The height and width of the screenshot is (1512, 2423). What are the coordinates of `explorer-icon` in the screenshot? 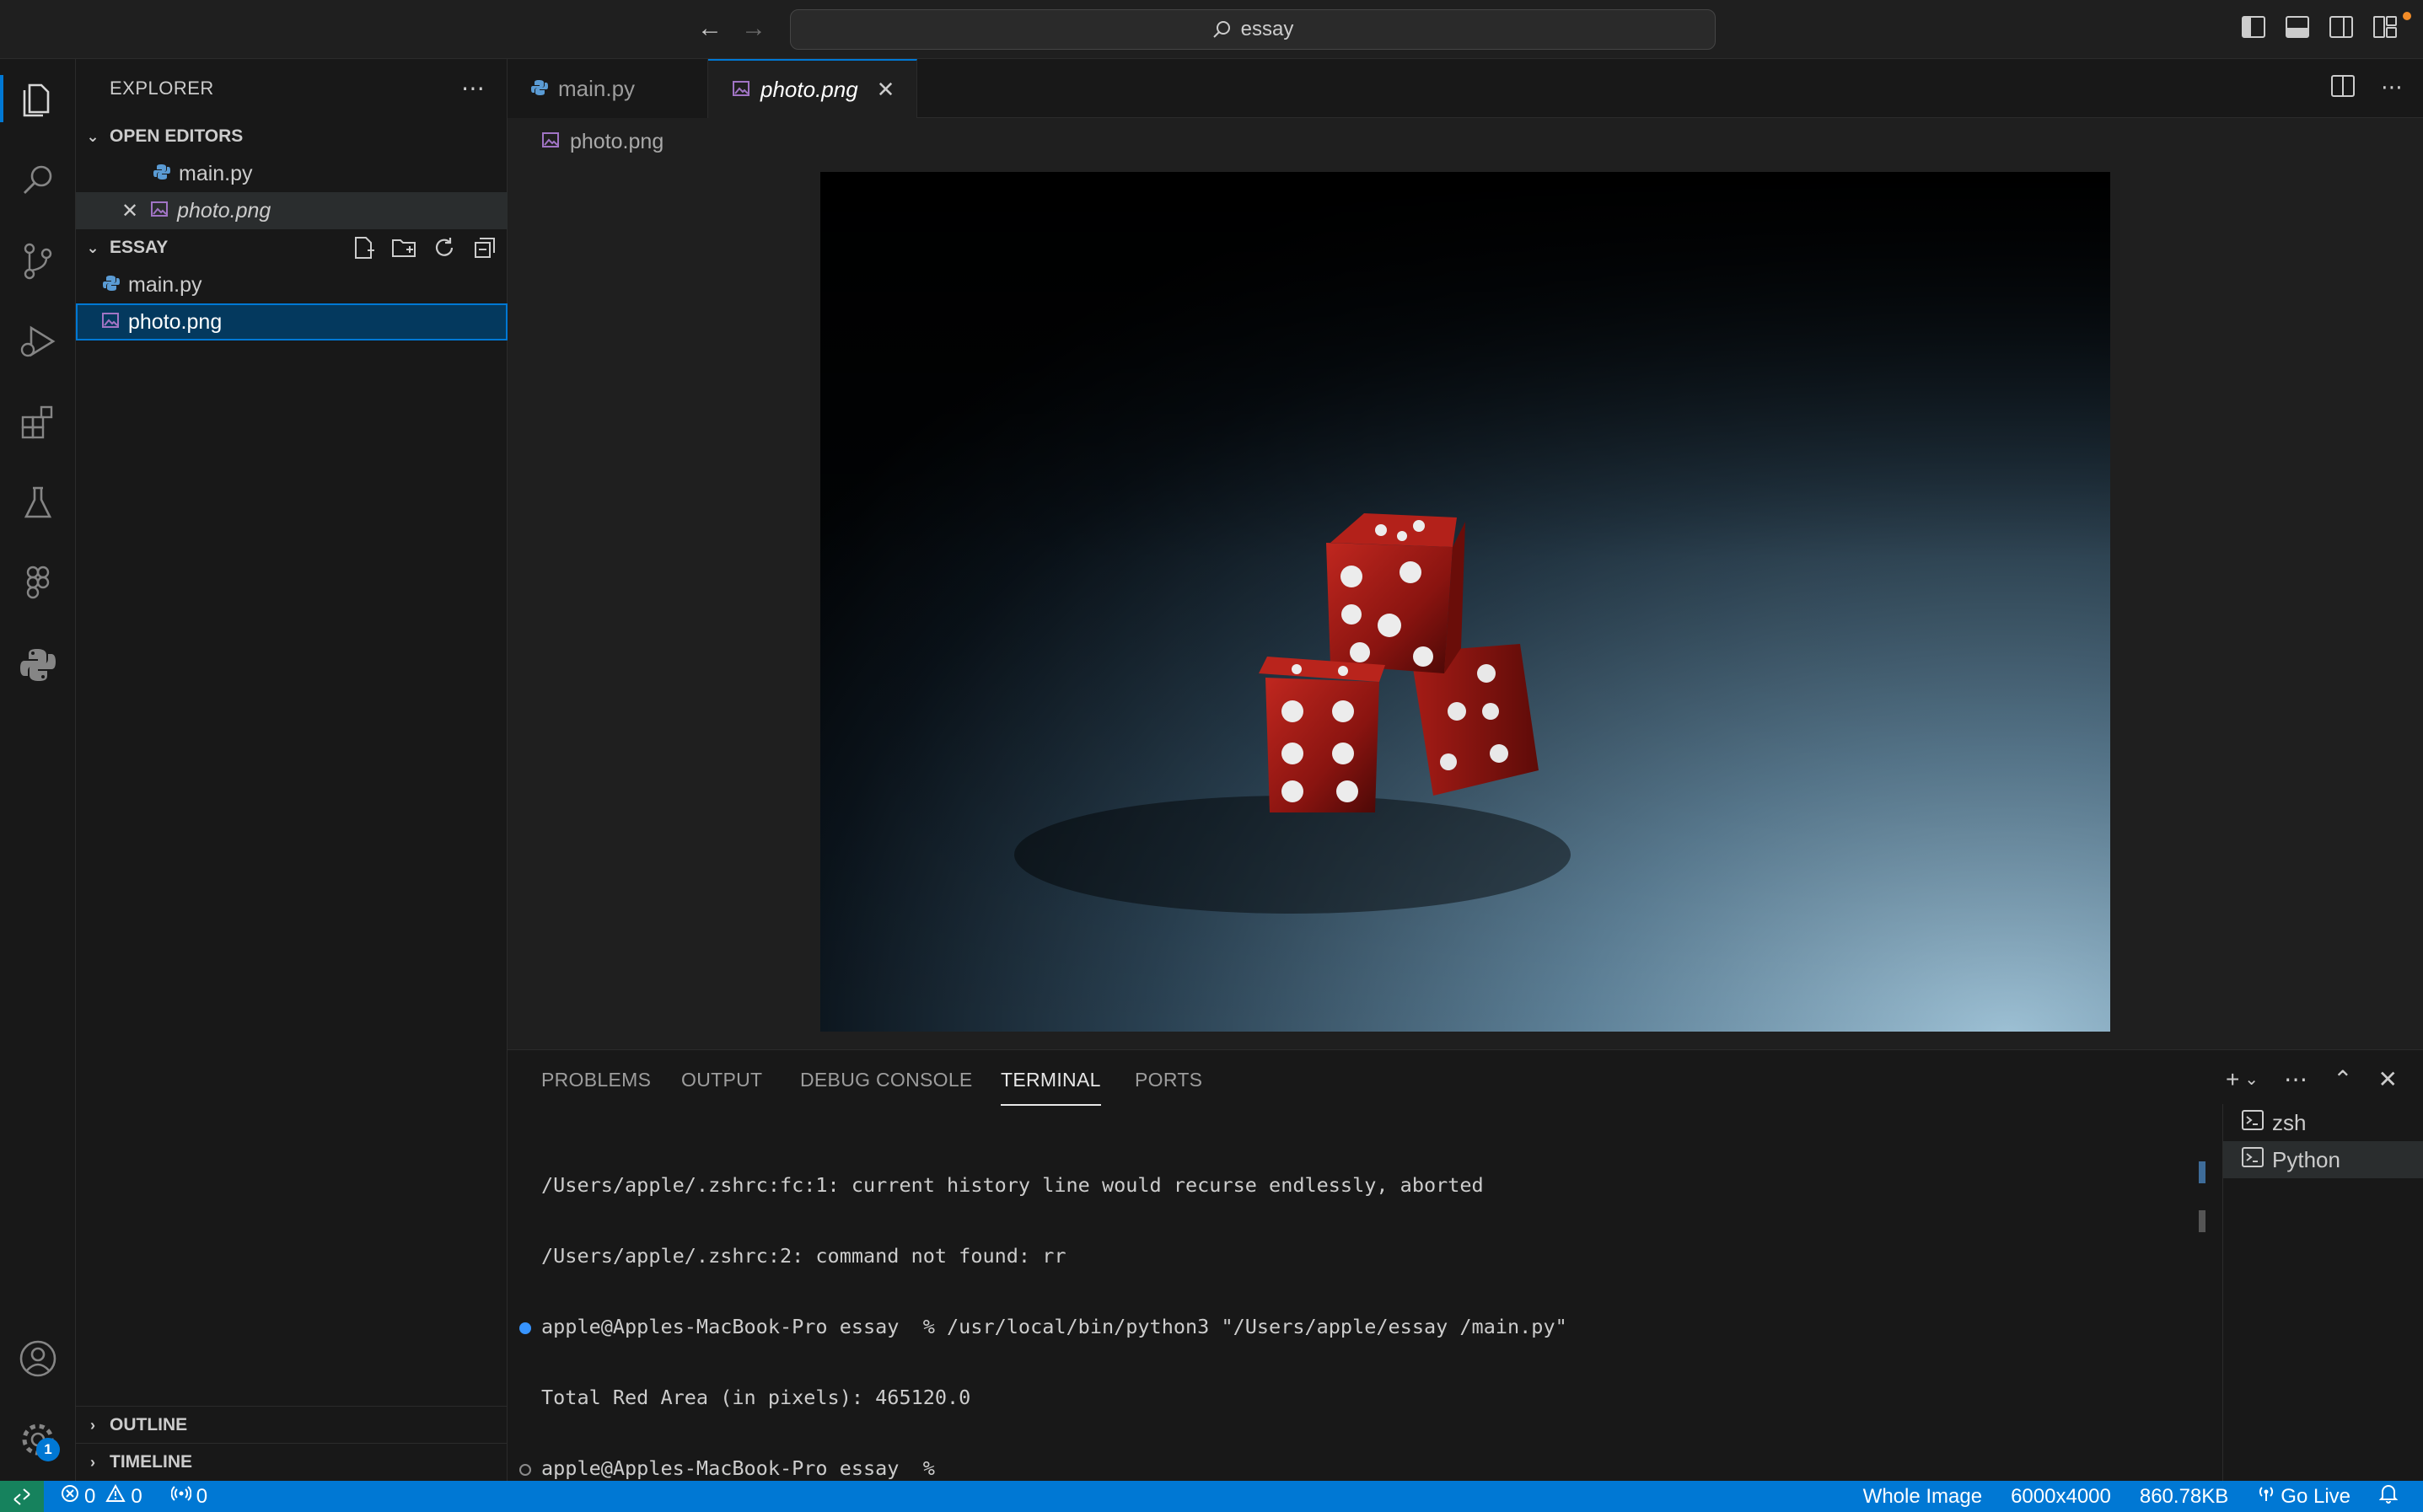 It's located at (31, 98).